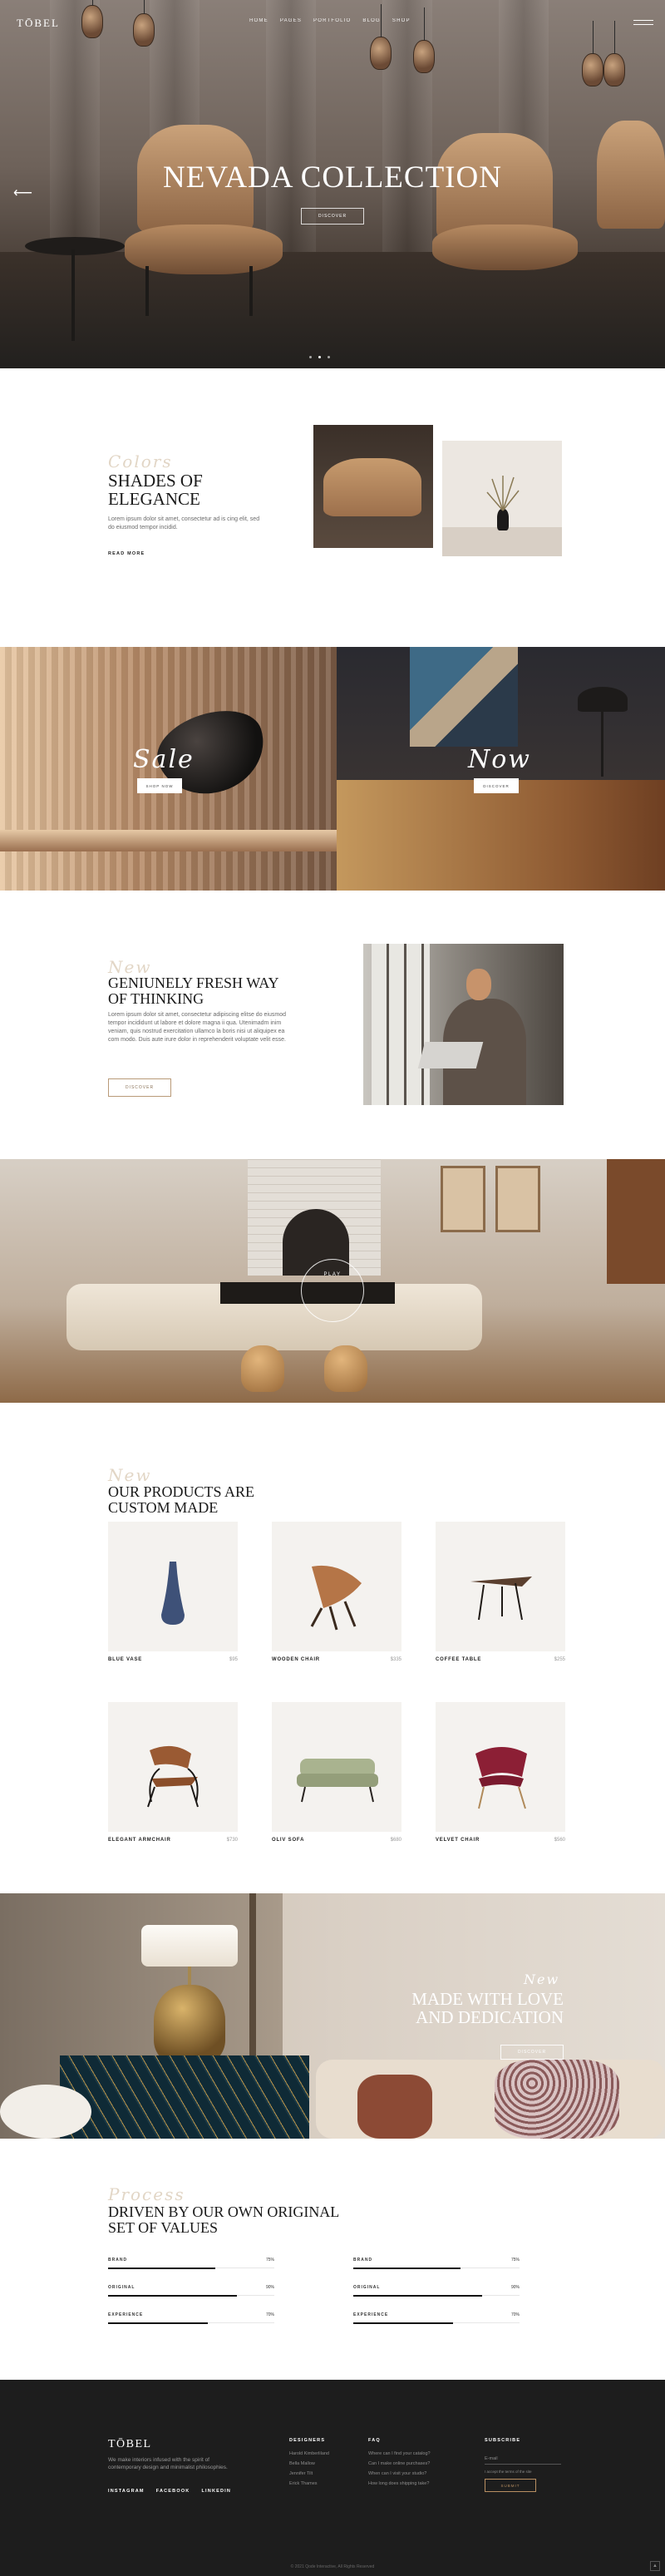 Image resolution: width=665 pixels, height=2576 pixels. I want to click on email-input: E-mail, so click(523, 2459).